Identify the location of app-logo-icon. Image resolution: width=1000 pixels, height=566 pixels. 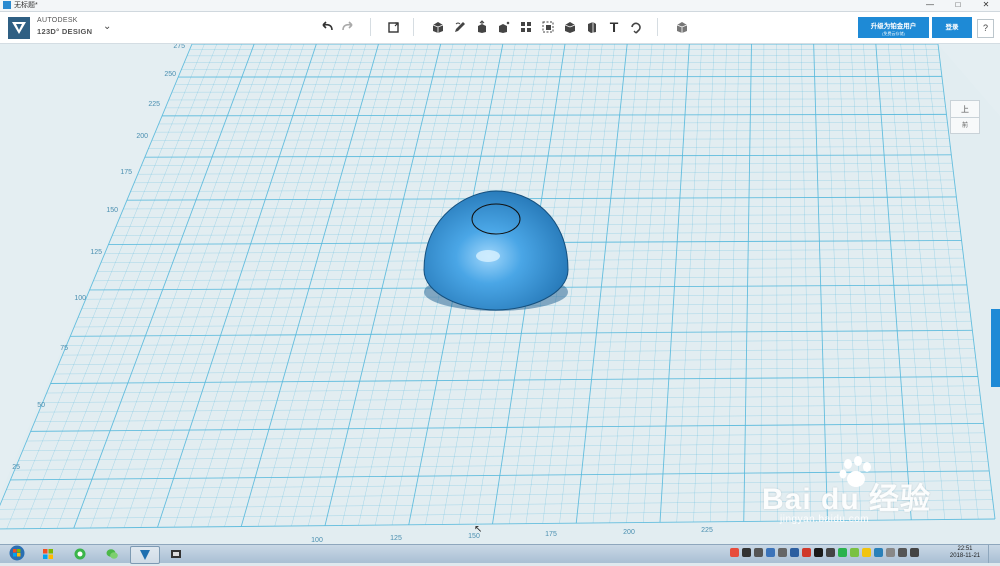
(19, 28).